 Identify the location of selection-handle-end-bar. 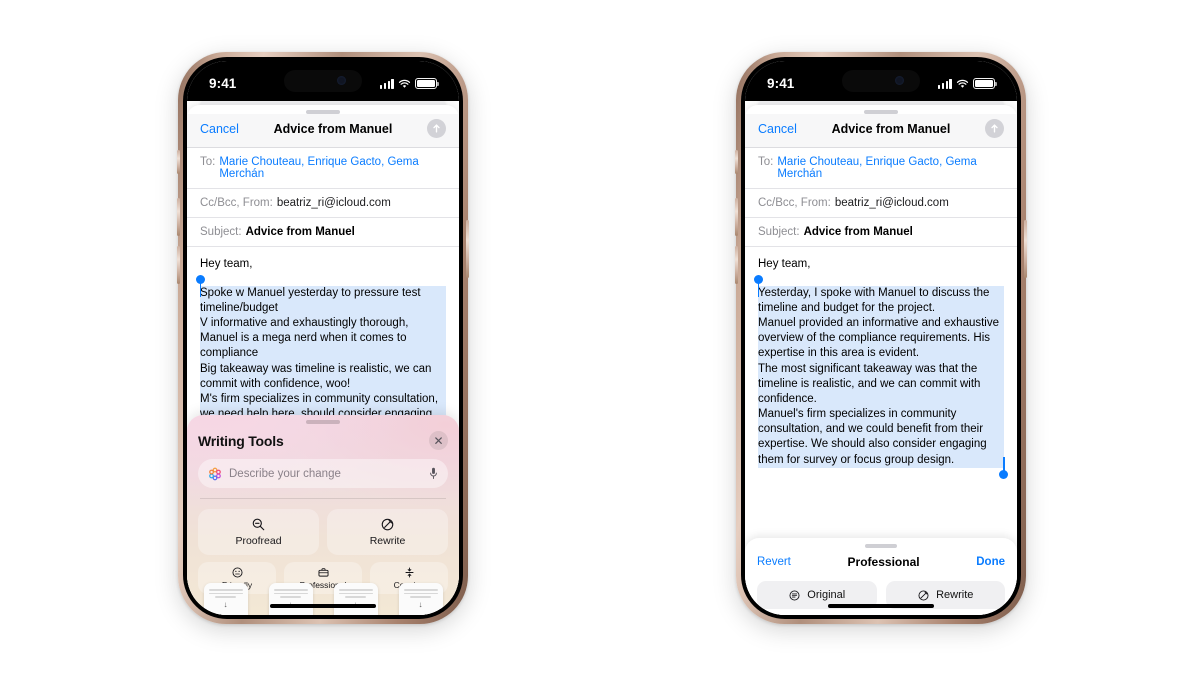
(1003, 463).